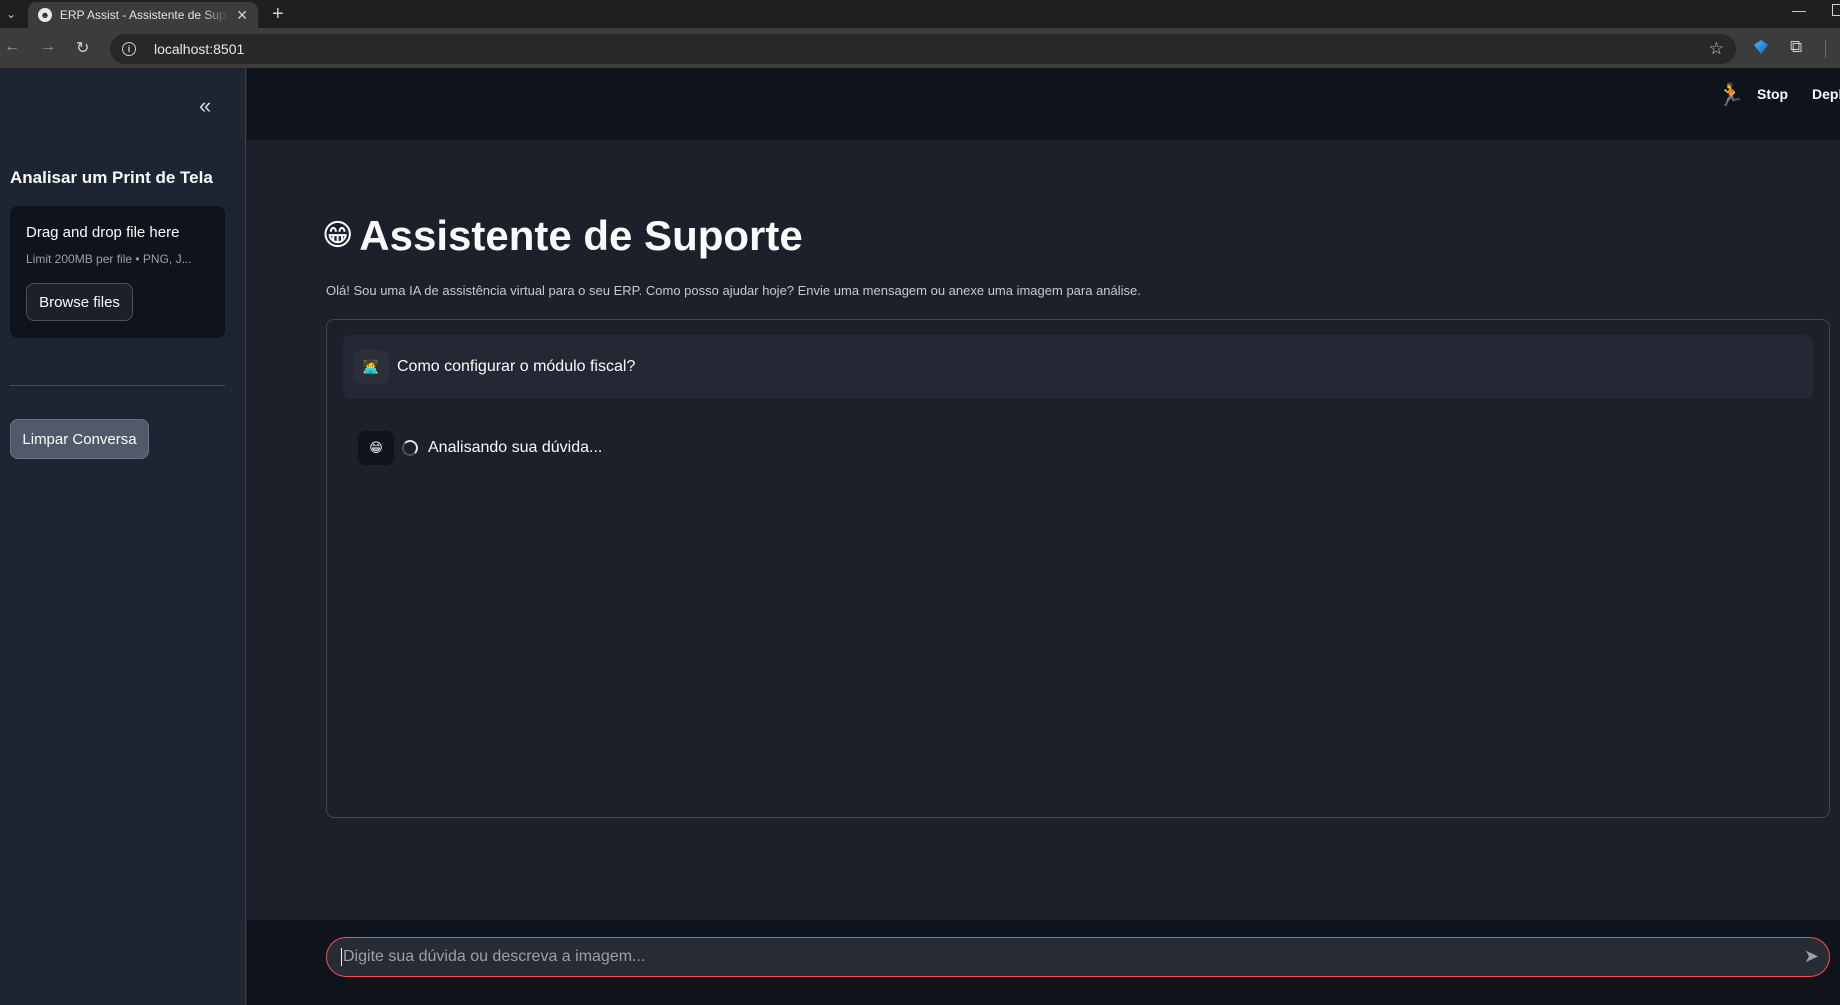 This screenshot has width=1840, height=1005. I want to click on extensions-puzzle-icon: ⧉, so click(1796, 47).